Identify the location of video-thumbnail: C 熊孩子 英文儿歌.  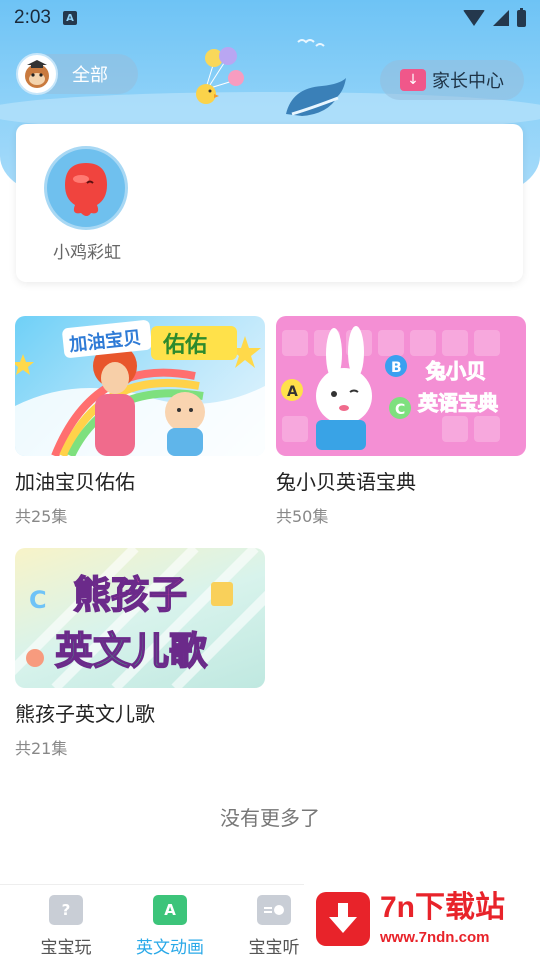
(140, 618).